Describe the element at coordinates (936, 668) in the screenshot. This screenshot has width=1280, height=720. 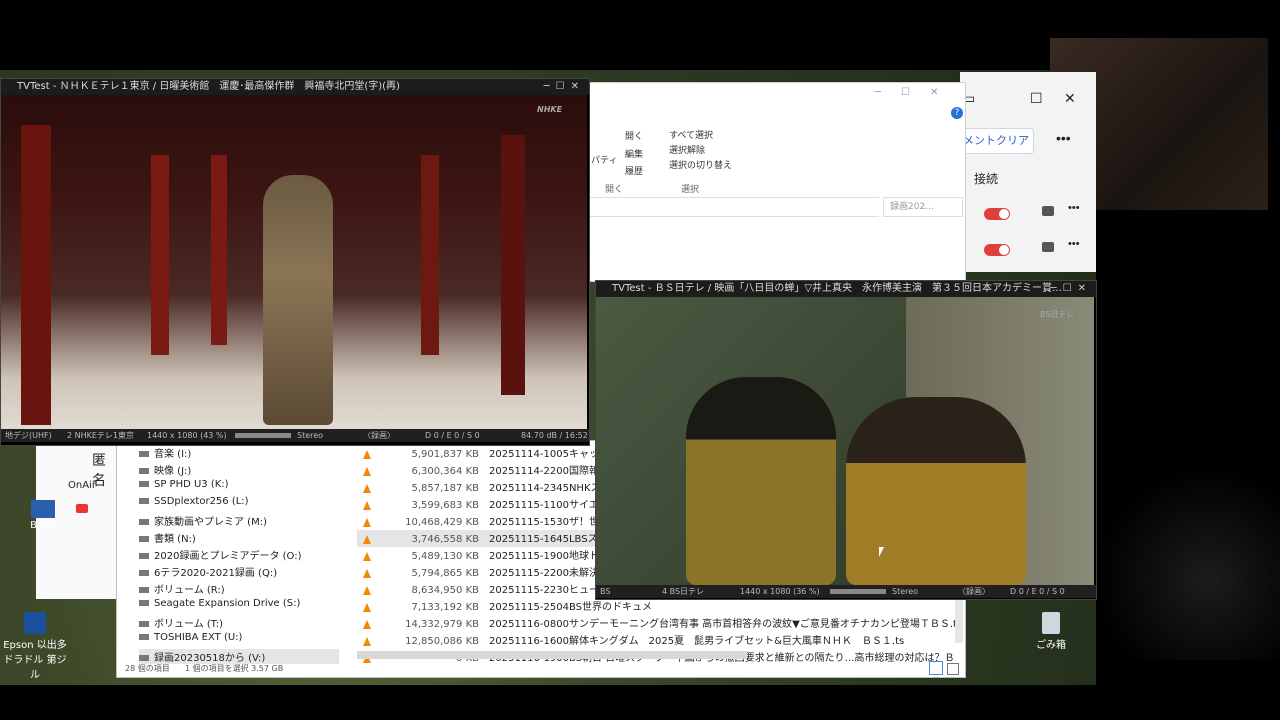
I see `details-view-icon` at that location.